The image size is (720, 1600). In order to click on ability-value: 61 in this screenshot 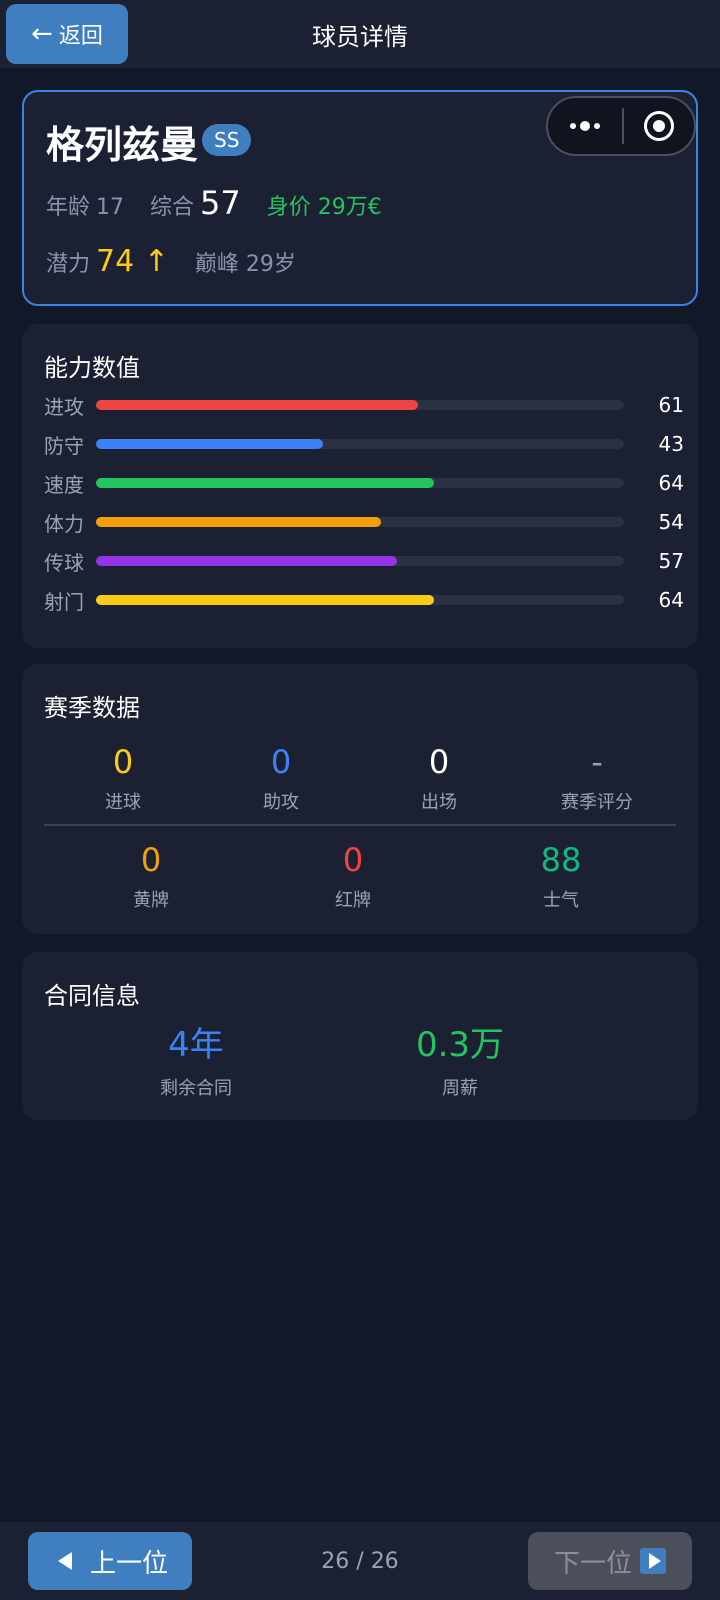, I will do `click(671, 405)`.